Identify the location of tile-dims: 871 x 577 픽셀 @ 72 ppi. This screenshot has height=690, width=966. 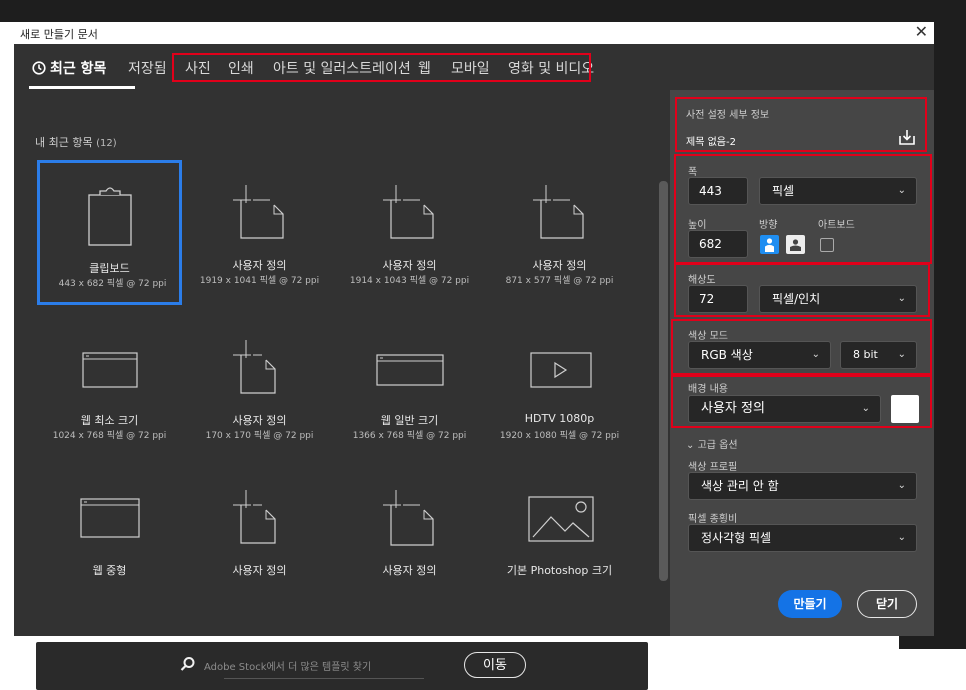
(559, 281).